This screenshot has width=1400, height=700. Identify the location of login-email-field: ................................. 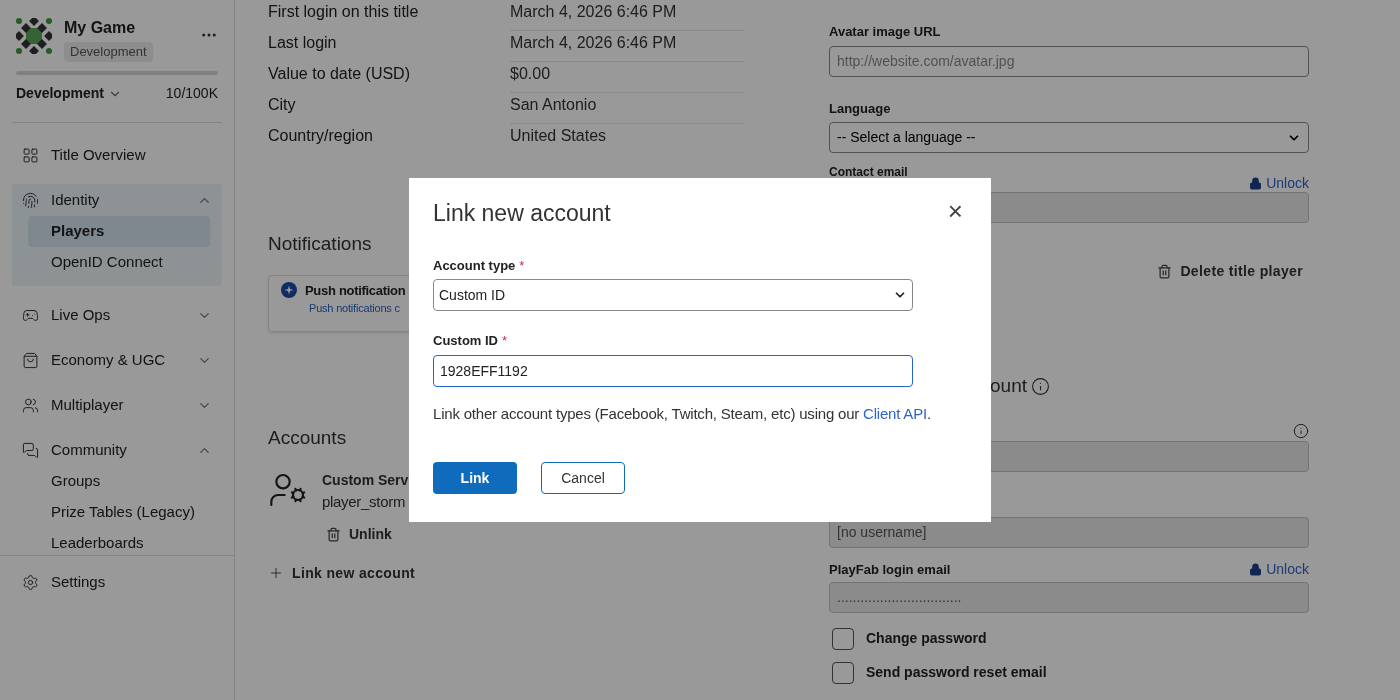
(1069, 597).